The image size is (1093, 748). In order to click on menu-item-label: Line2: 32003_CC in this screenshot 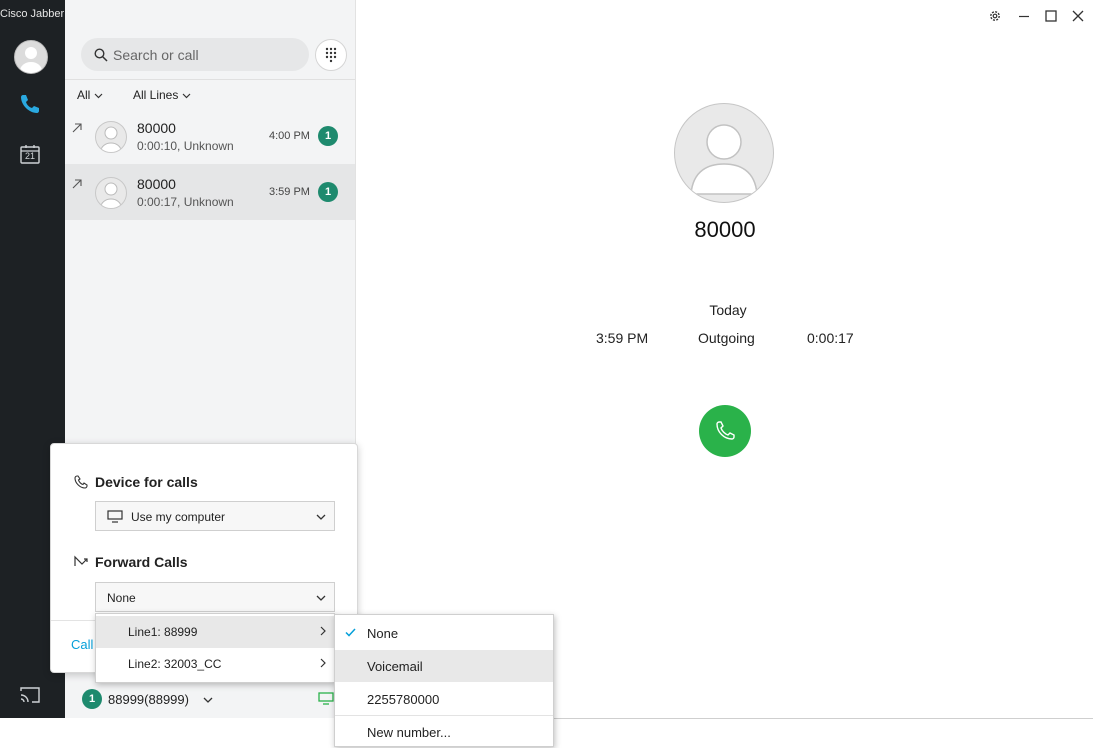, I will do `click(175, 664)`.